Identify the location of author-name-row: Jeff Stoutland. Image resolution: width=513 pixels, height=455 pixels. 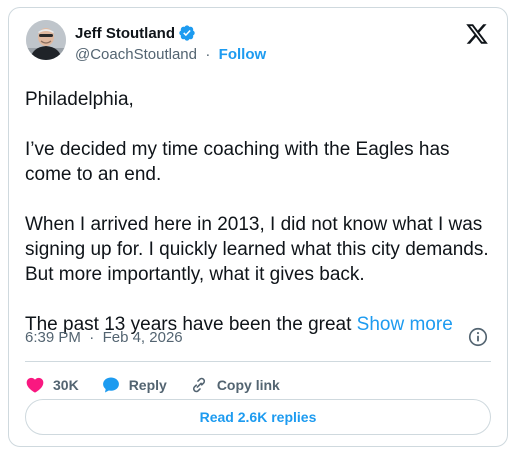
(135, 33).